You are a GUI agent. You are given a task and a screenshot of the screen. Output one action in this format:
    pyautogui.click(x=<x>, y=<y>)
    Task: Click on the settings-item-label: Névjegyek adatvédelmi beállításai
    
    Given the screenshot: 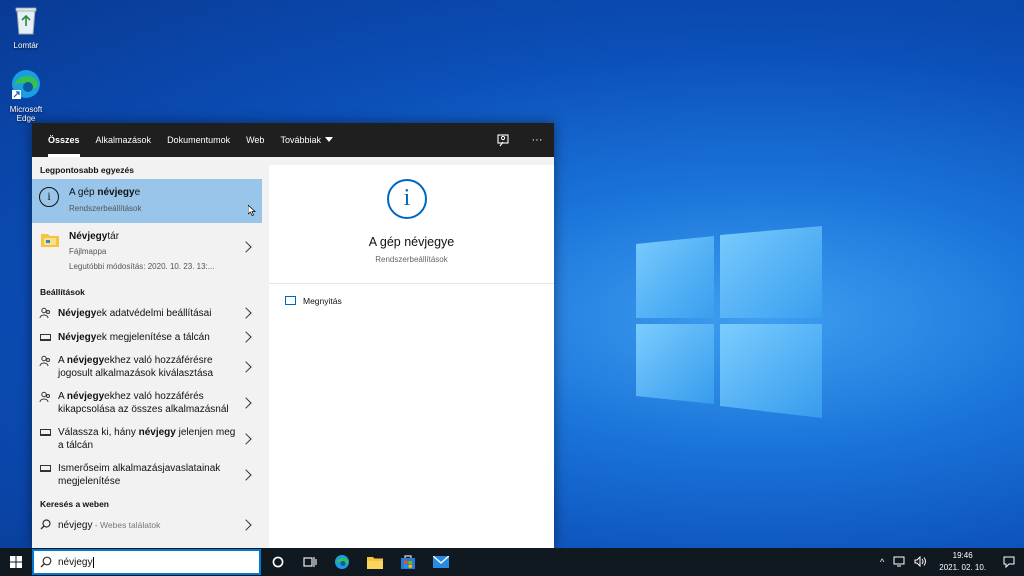 What is the action you would take?
    pyautogui.click(x=134, y=313)
    